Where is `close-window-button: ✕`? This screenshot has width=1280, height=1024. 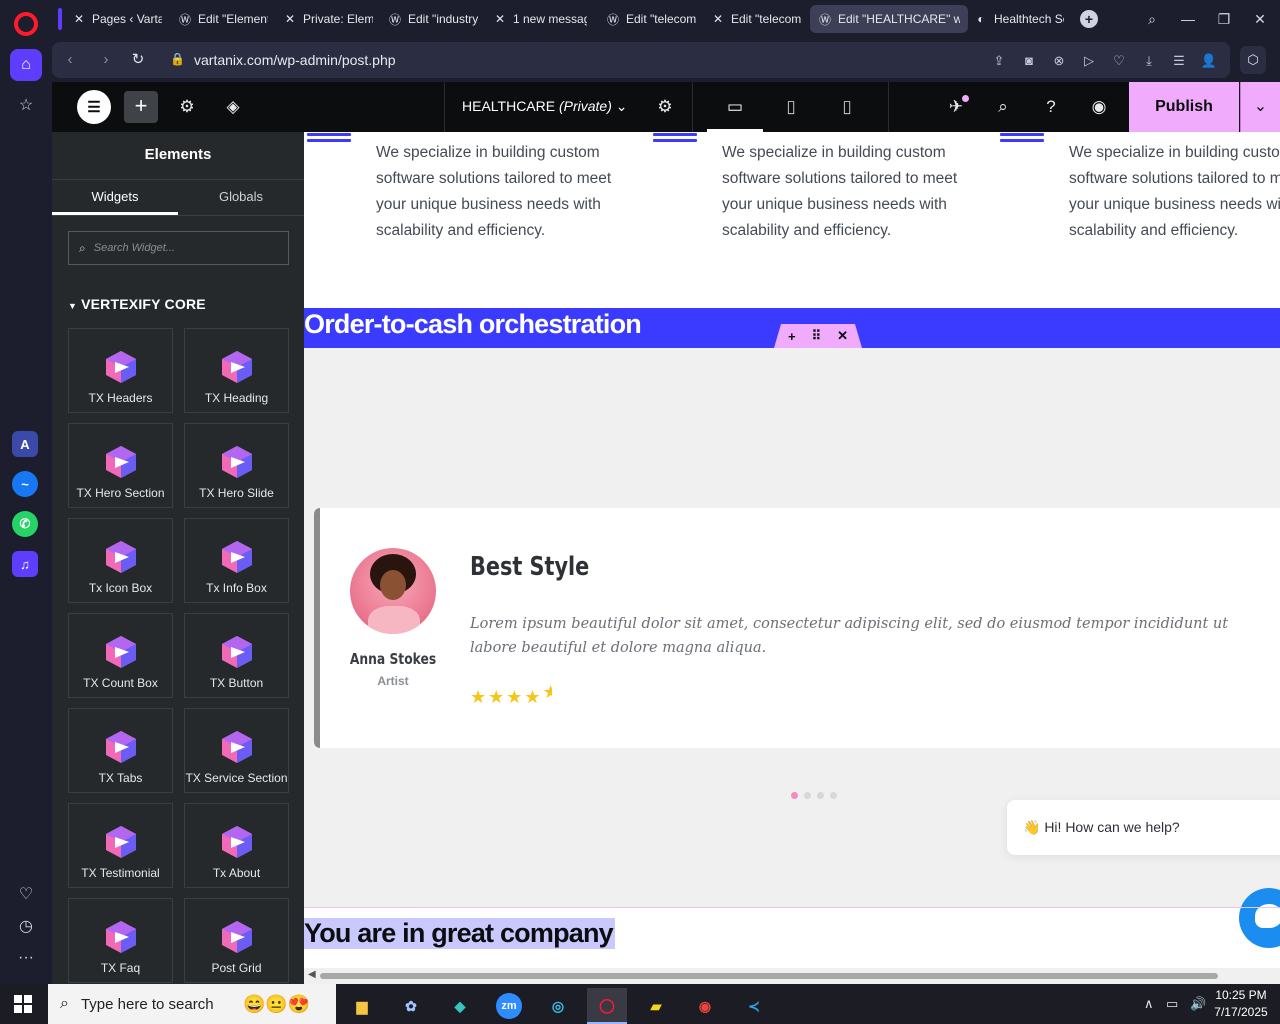 close-window-button: ✕ is located at coordinates (1260, 19).